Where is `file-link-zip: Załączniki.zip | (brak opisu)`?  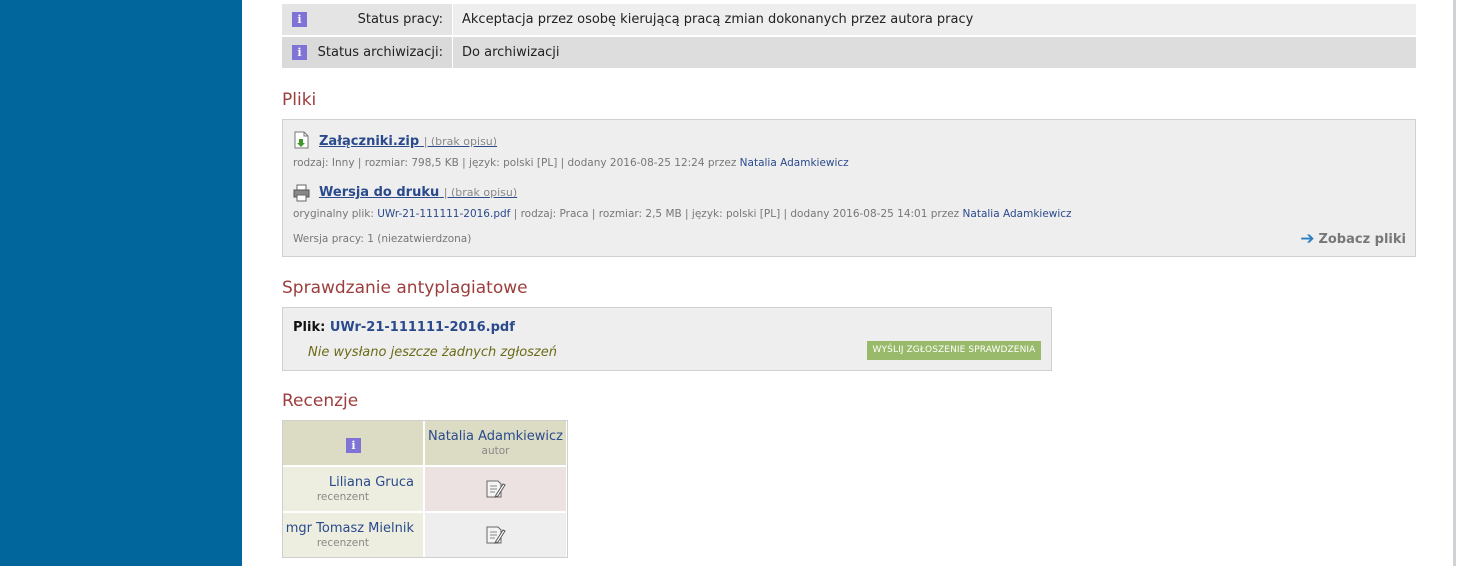 file-link-zip: Załączniki.zip | (brak opisu) is located at coordinates (408, 141).